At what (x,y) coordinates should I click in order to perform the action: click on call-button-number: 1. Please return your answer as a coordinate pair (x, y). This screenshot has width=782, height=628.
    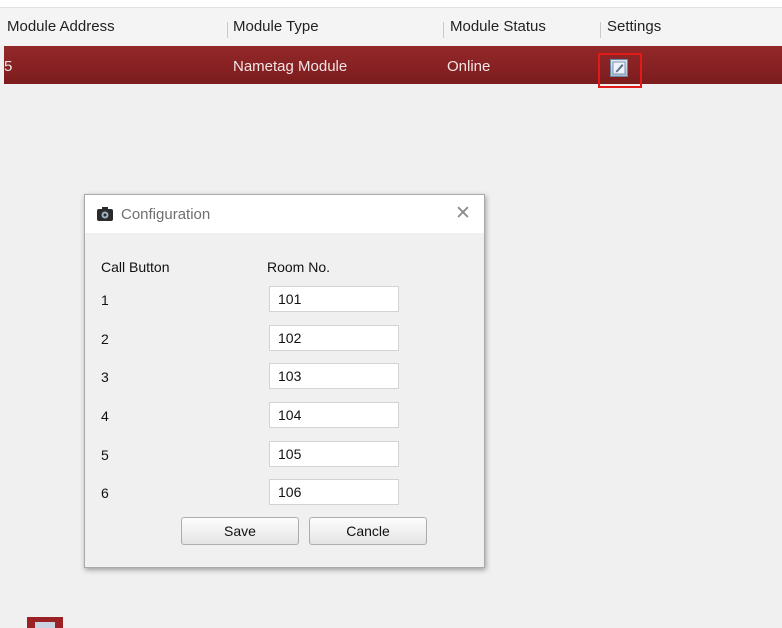
    Looking at the image, I should click on (105, 300).